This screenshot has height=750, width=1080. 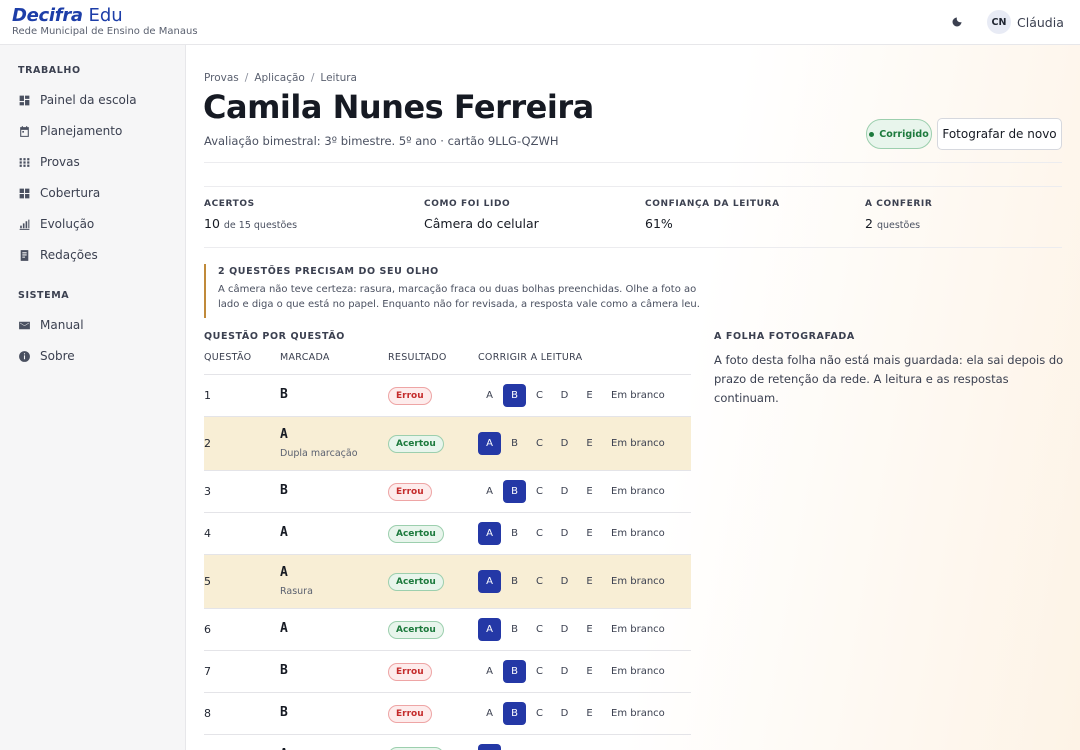 What do you see at coordinates (221, 78) in the screenshot?
I see `breadcrumb-provas: Provas` at bounding box center [221, 78].